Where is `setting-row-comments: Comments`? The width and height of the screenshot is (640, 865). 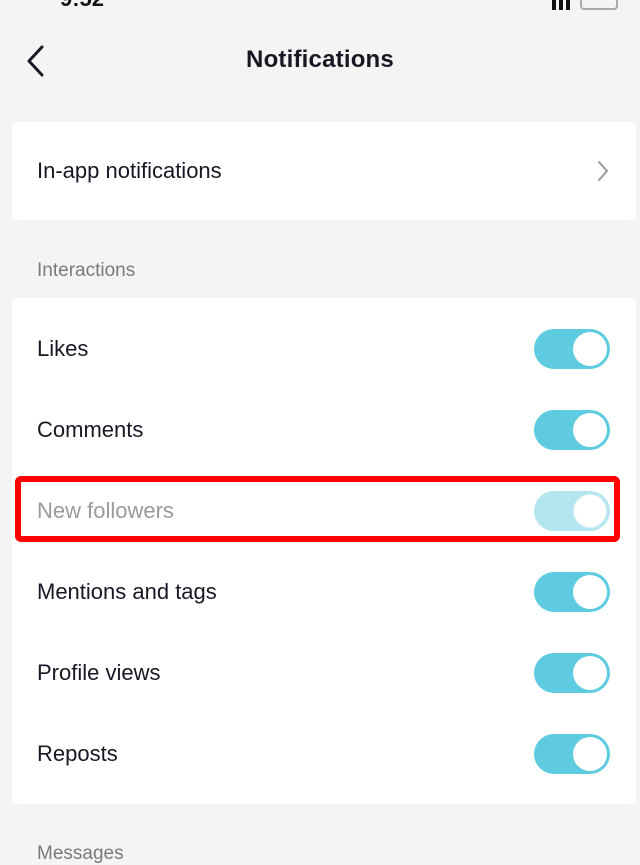 setting-row-comments: Comments is located at coordinates (324, 429).